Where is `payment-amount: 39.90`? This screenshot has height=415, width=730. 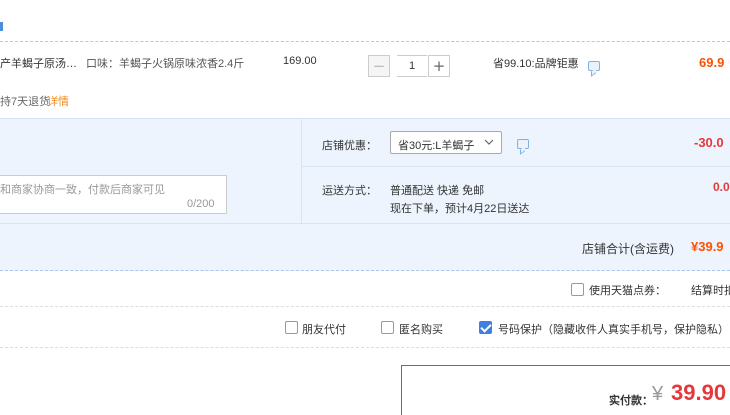 payment-amount: 39.90 is located at coordinates (699, 392).